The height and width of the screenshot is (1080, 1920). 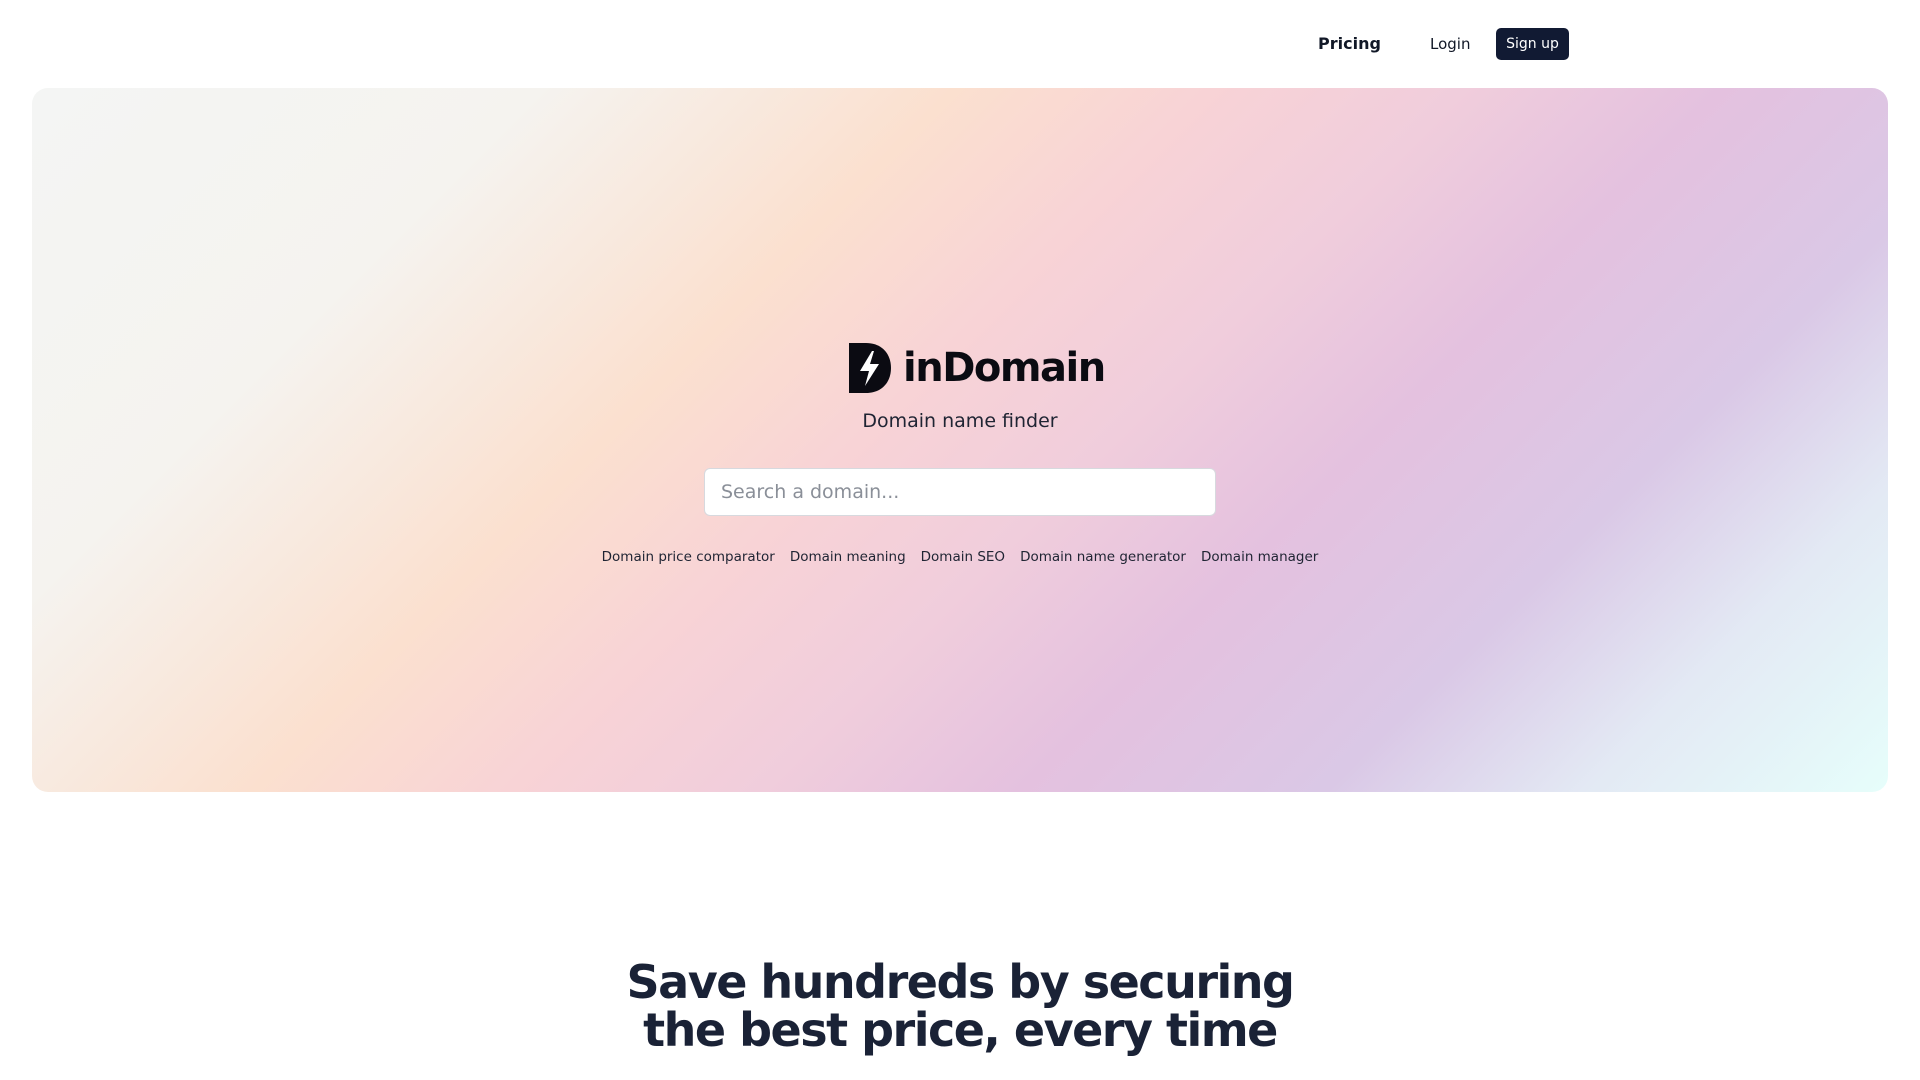 What do you see at coordinates (1259, 557) in the screenshot?
I see `quick-link-domain-manager: Domain manager` at bounding box center [1259, 557].